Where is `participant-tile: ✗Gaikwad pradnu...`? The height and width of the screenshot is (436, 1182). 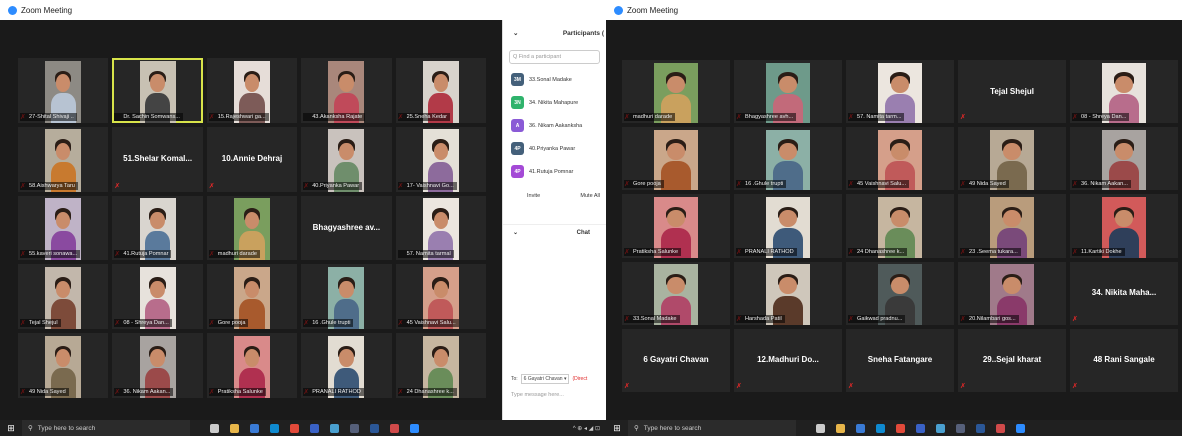
participant-tile: ✗Gaikwad pradnu... is located at coordinates (900, 293).